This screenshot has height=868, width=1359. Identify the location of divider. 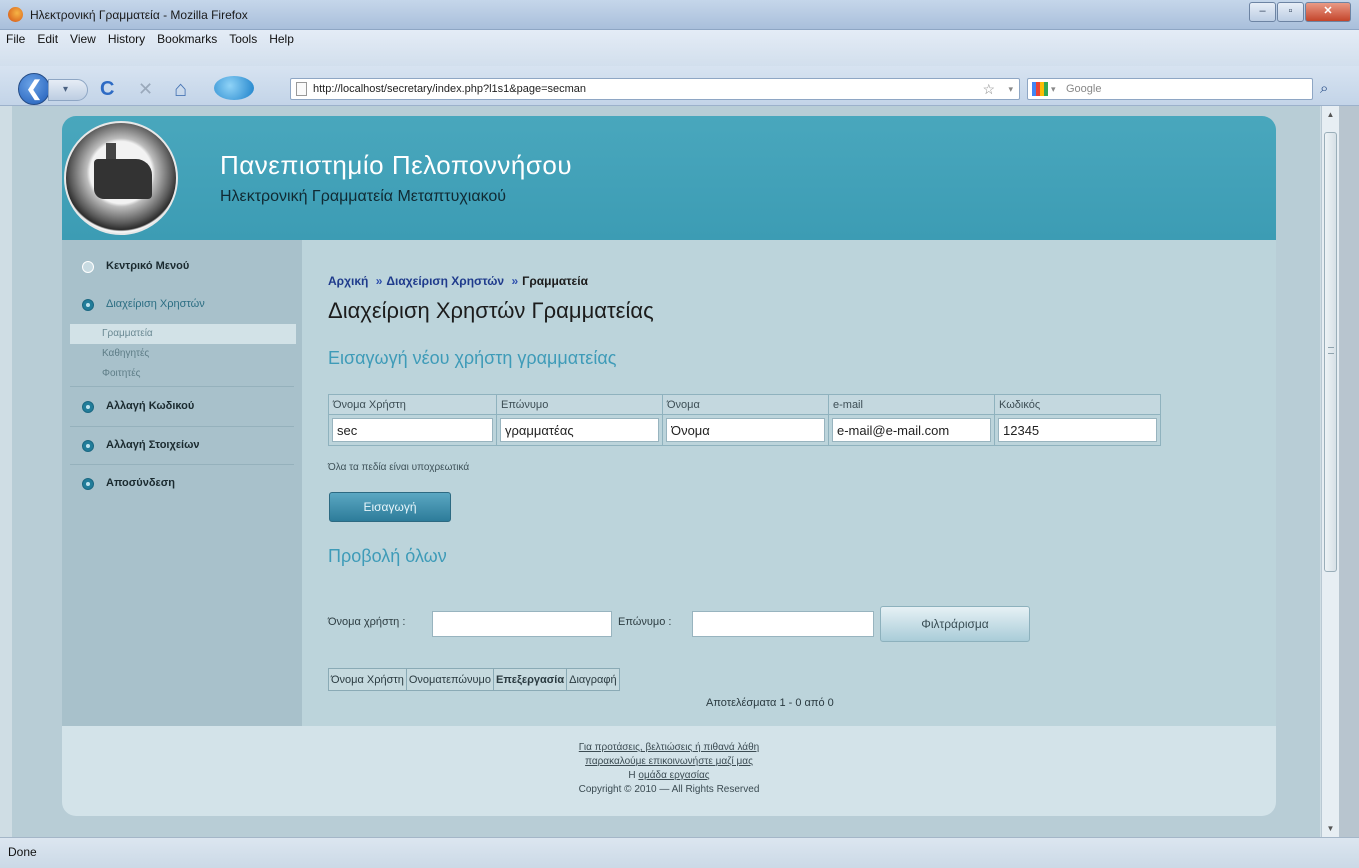
(182, 386).